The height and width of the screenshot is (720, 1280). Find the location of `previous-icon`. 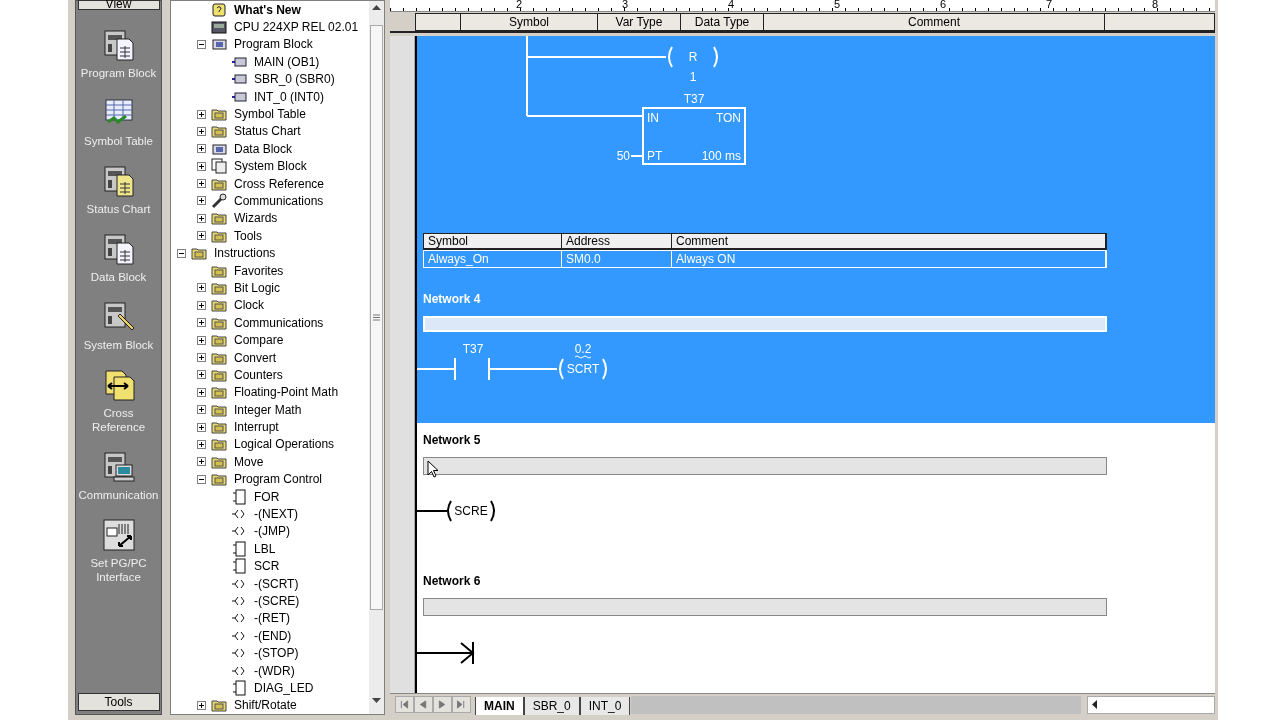

previous-icon is located at coordinates (423, 704).